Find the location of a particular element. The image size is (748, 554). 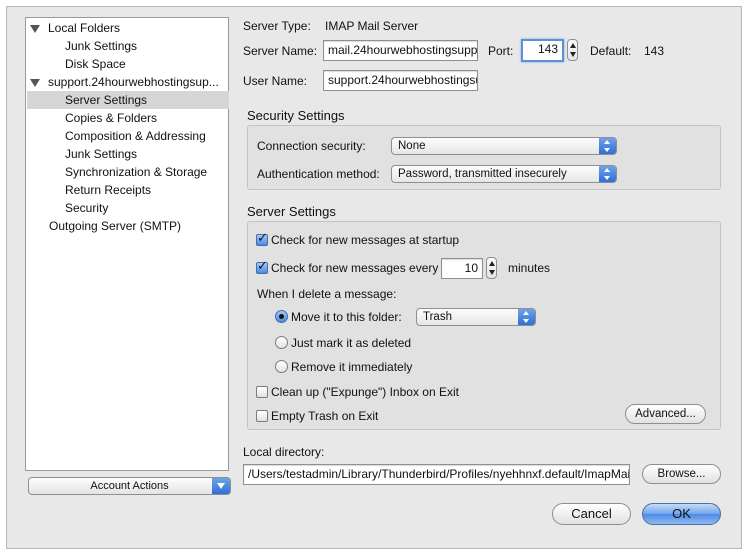

tree-item-synchronization-storage: Synchronization & Storage is located at coordinates (136, 172).